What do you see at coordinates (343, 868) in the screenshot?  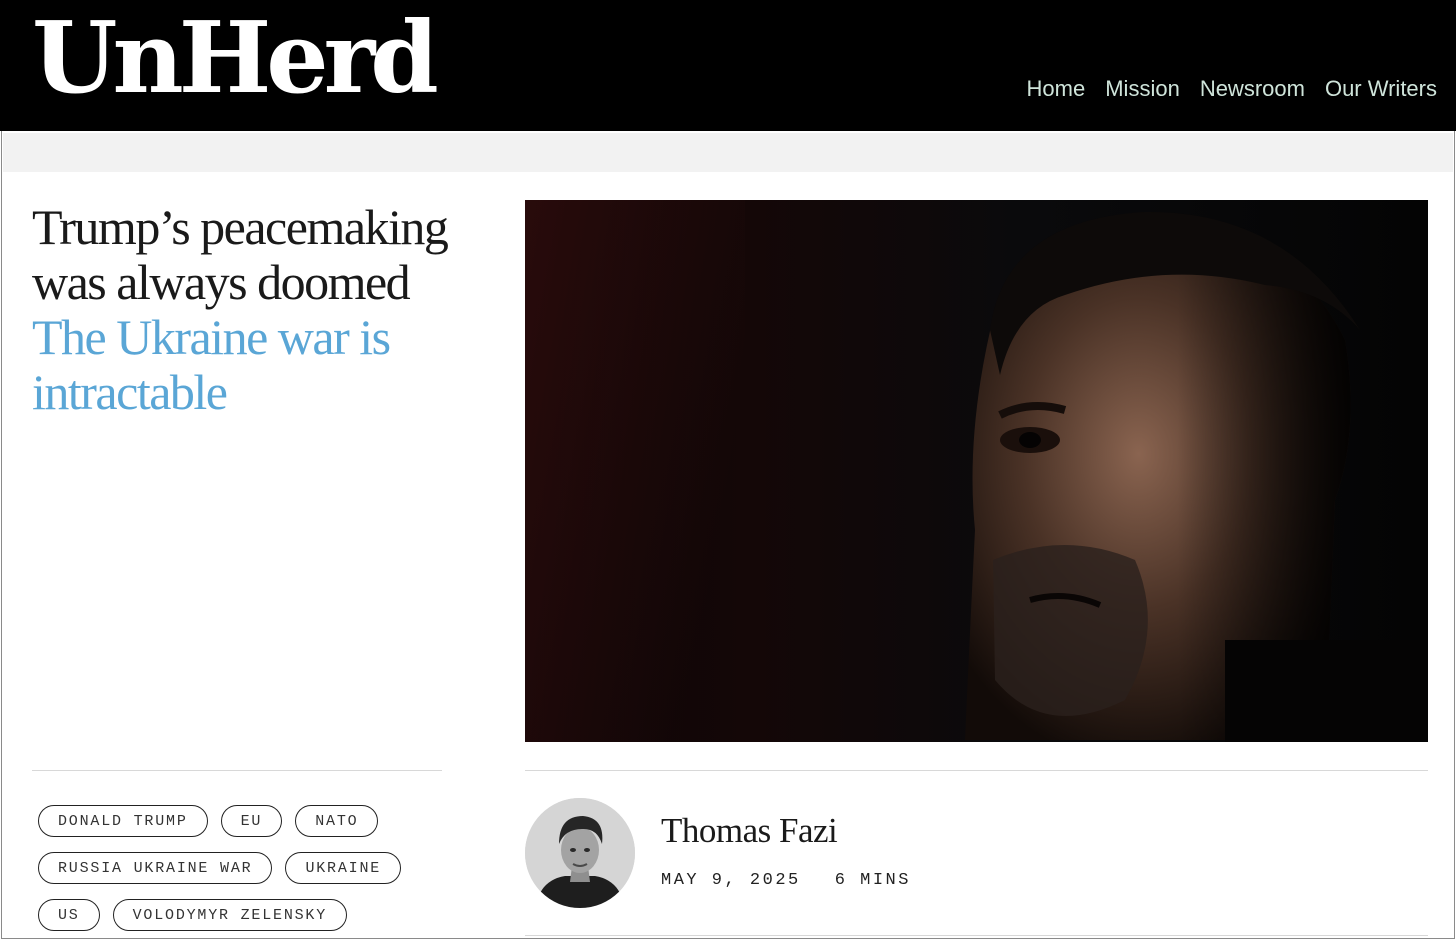 I see `tag-ukraine: UKRAINE` at bounding box center [343, 868].